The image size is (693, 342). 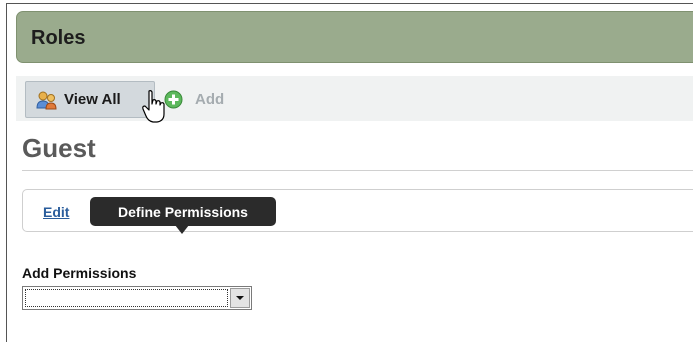 I want to click on chevron-down-icon, so click(x=240, y=298).